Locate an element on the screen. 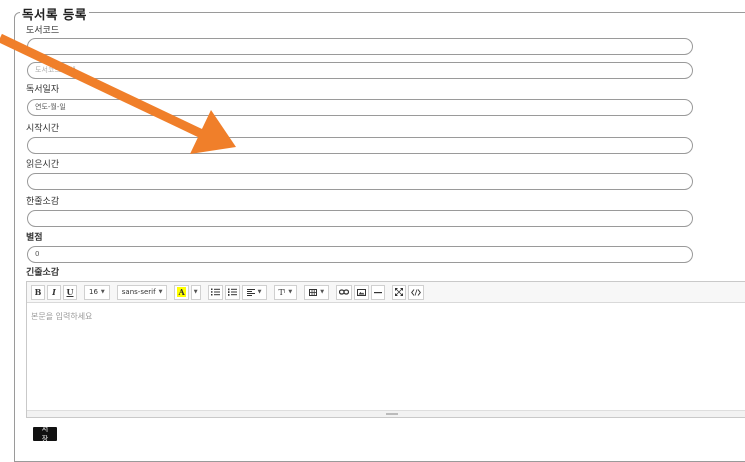  reading-date-label: 독서일자 is located at coordinates (43, 90).